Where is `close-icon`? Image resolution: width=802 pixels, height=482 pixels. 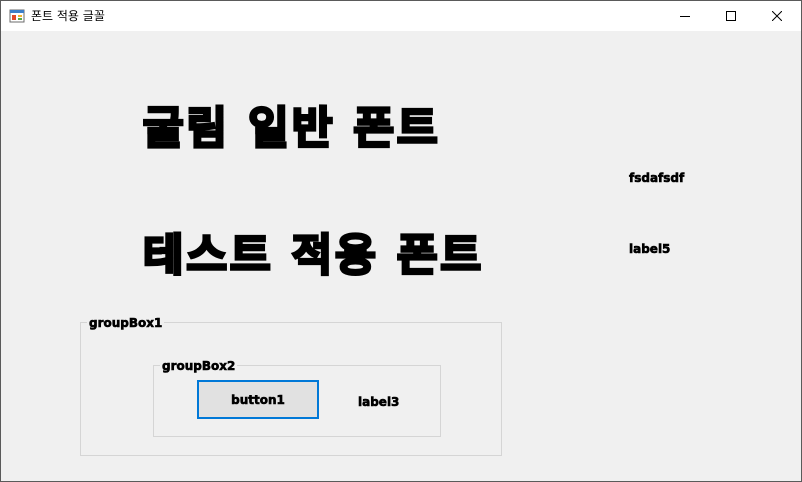
close-icon is located at coordinates (777, 16).